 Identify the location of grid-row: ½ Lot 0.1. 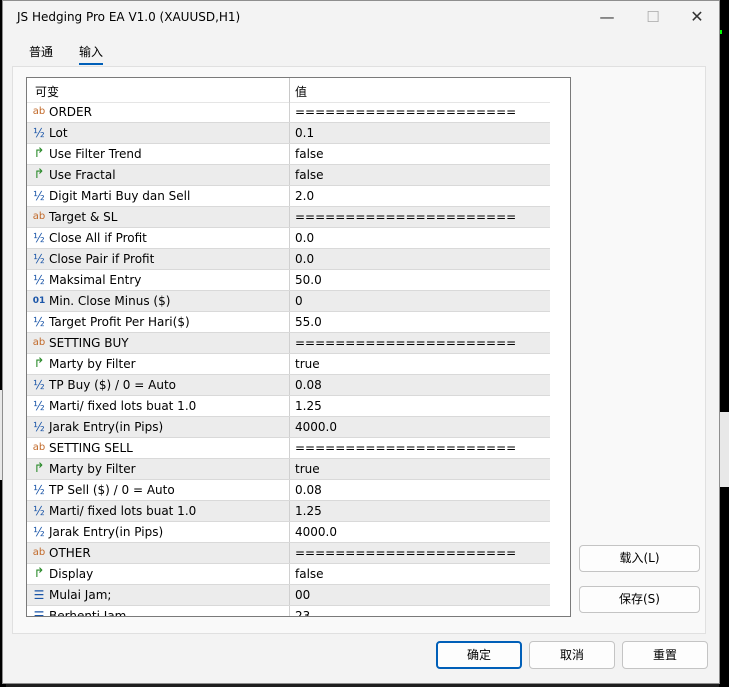
(288, 133).